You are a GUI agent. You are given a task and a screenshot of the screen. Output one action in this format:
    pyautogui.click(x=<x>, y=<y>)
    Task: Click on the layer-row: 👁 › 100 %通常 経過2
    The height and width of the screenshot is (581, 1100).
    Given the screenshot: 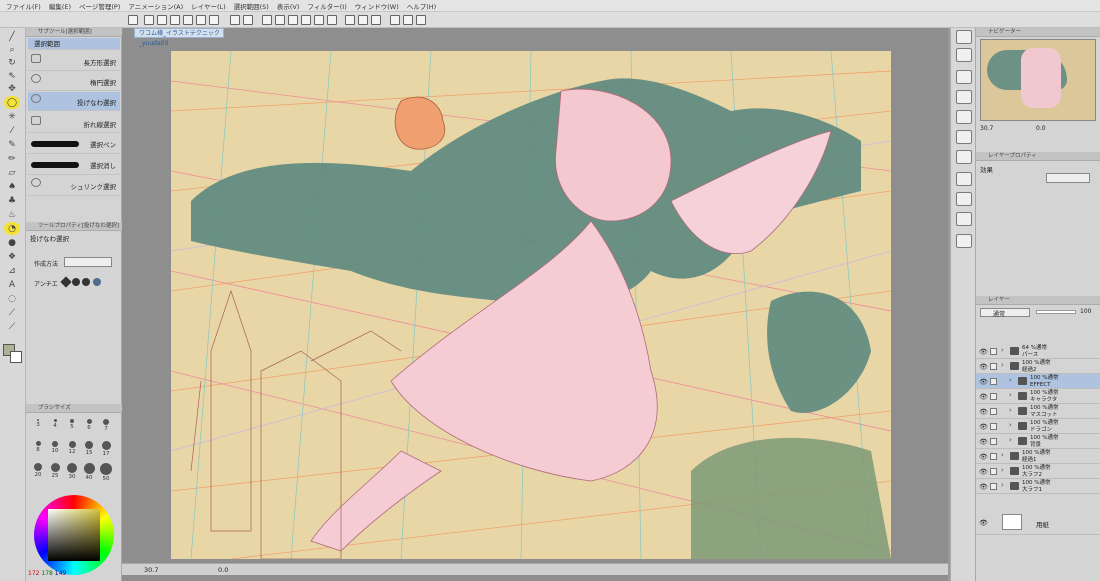 What is the action you would take?
    pyautogui.click(x=1038, y=366)
    